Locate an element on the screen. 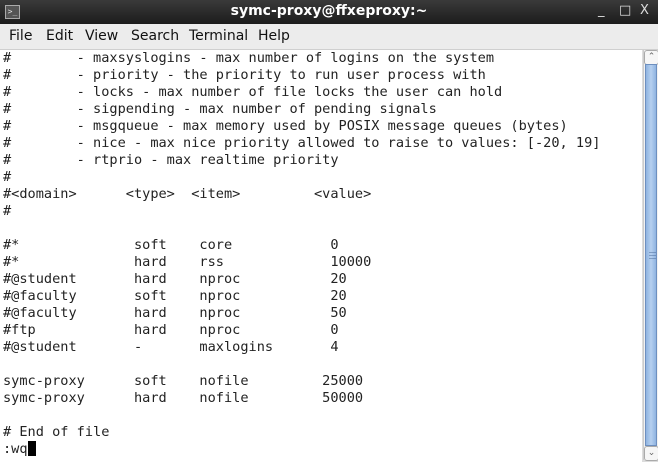 Image resolution: width=658 pixels, height=462 pixels. terminal-line: #<domain> <type> <item> <value> is located at coordinates (187, 194).